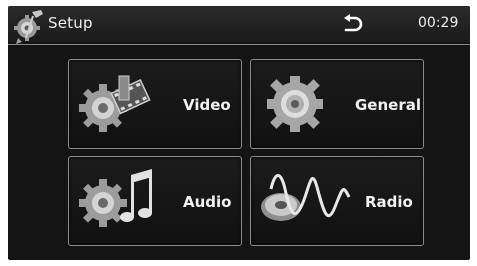  What do you see at coordinates (295, 104) in the screenshot?
I see `general-gear-icon` at bounding box center [295, 104].